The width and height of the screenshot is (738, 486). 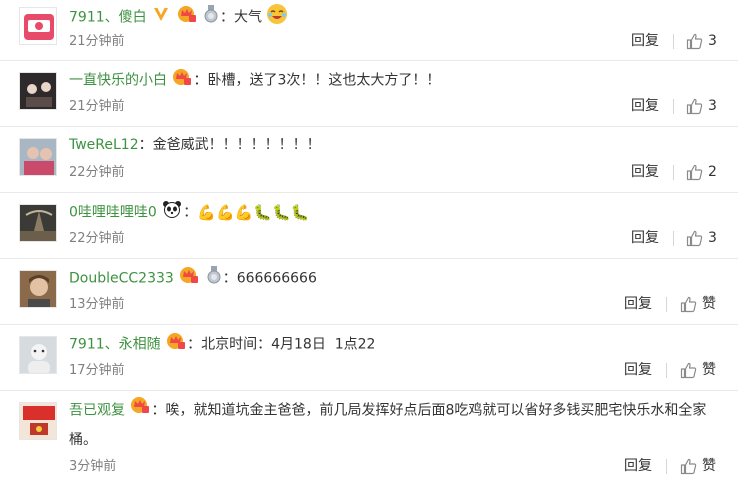 I want to click on comment-text: 大气, so click(x=248, y=17).